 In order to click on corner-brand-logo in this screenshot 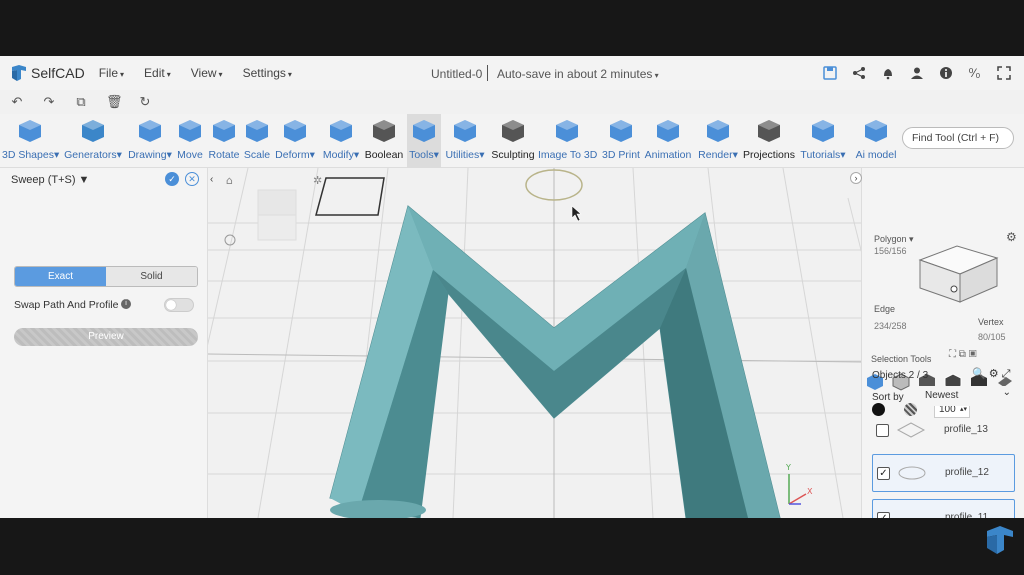, I will do `click(1000, 540)`.